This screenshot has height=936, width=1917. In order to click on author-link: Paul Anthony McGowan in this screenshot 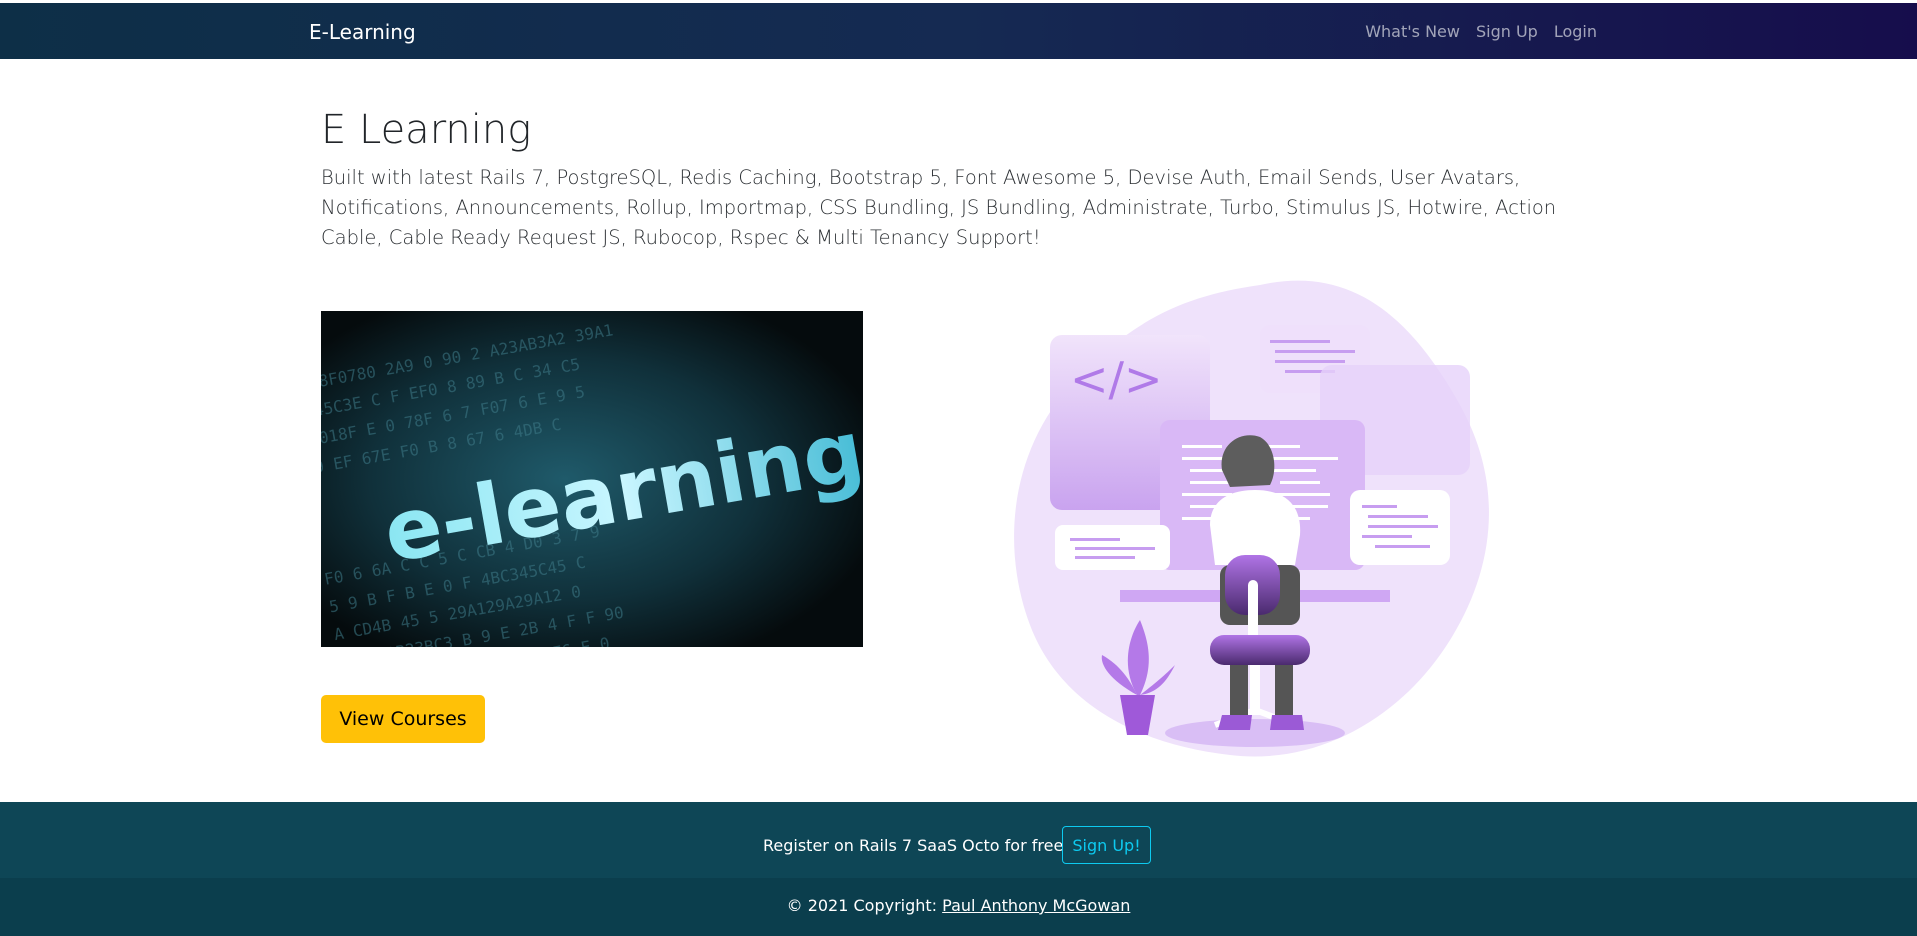, I will do `click(1036, 905)`.